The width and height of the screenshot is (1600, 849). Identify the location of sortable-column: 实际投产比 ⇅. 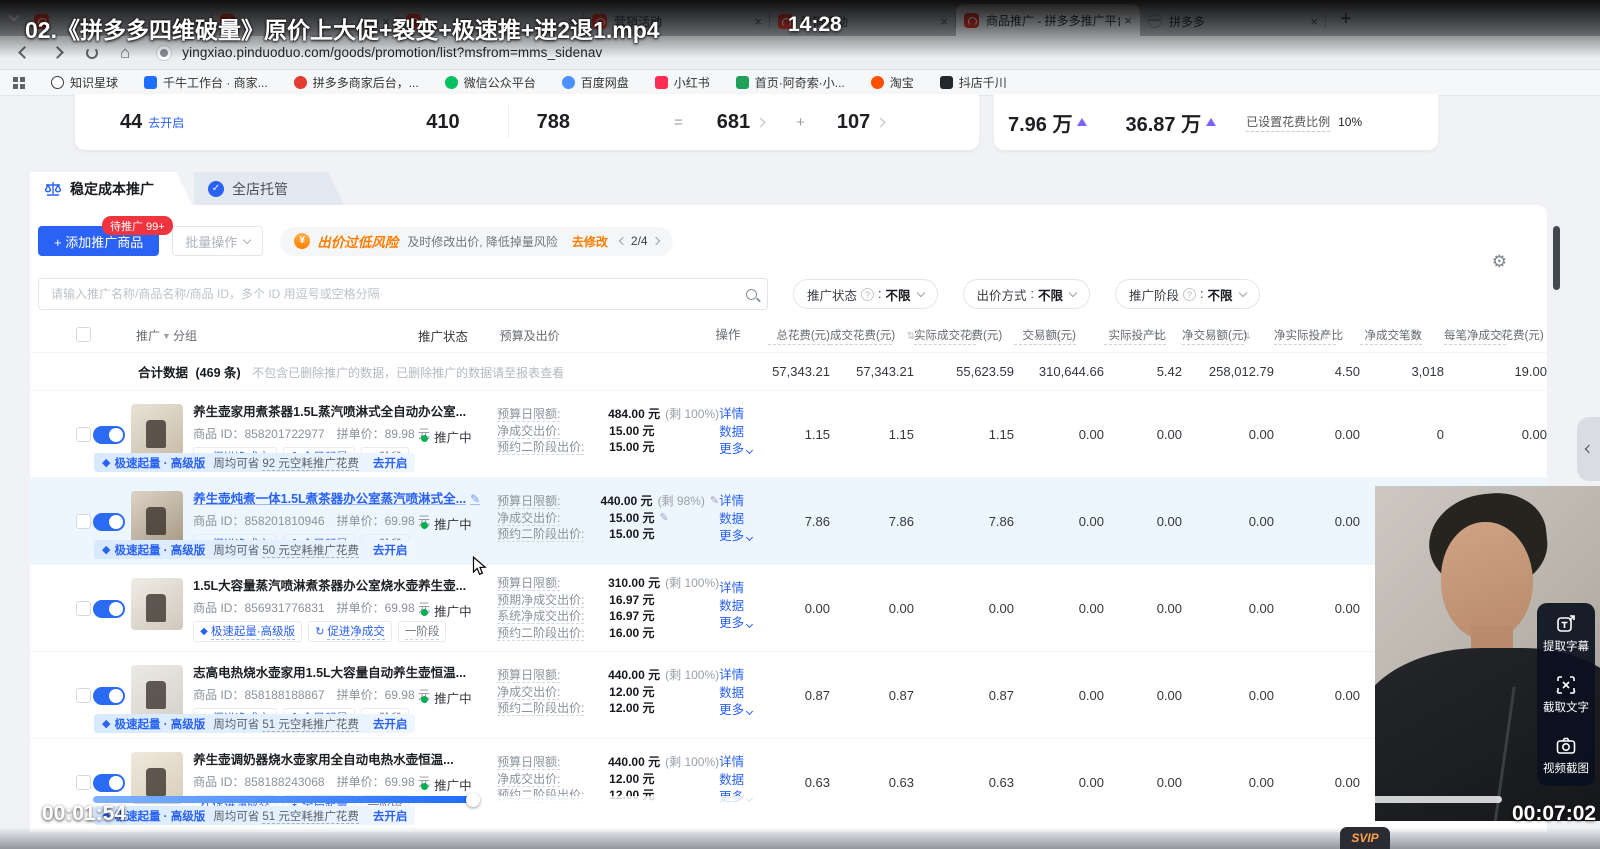
(1177, 336).